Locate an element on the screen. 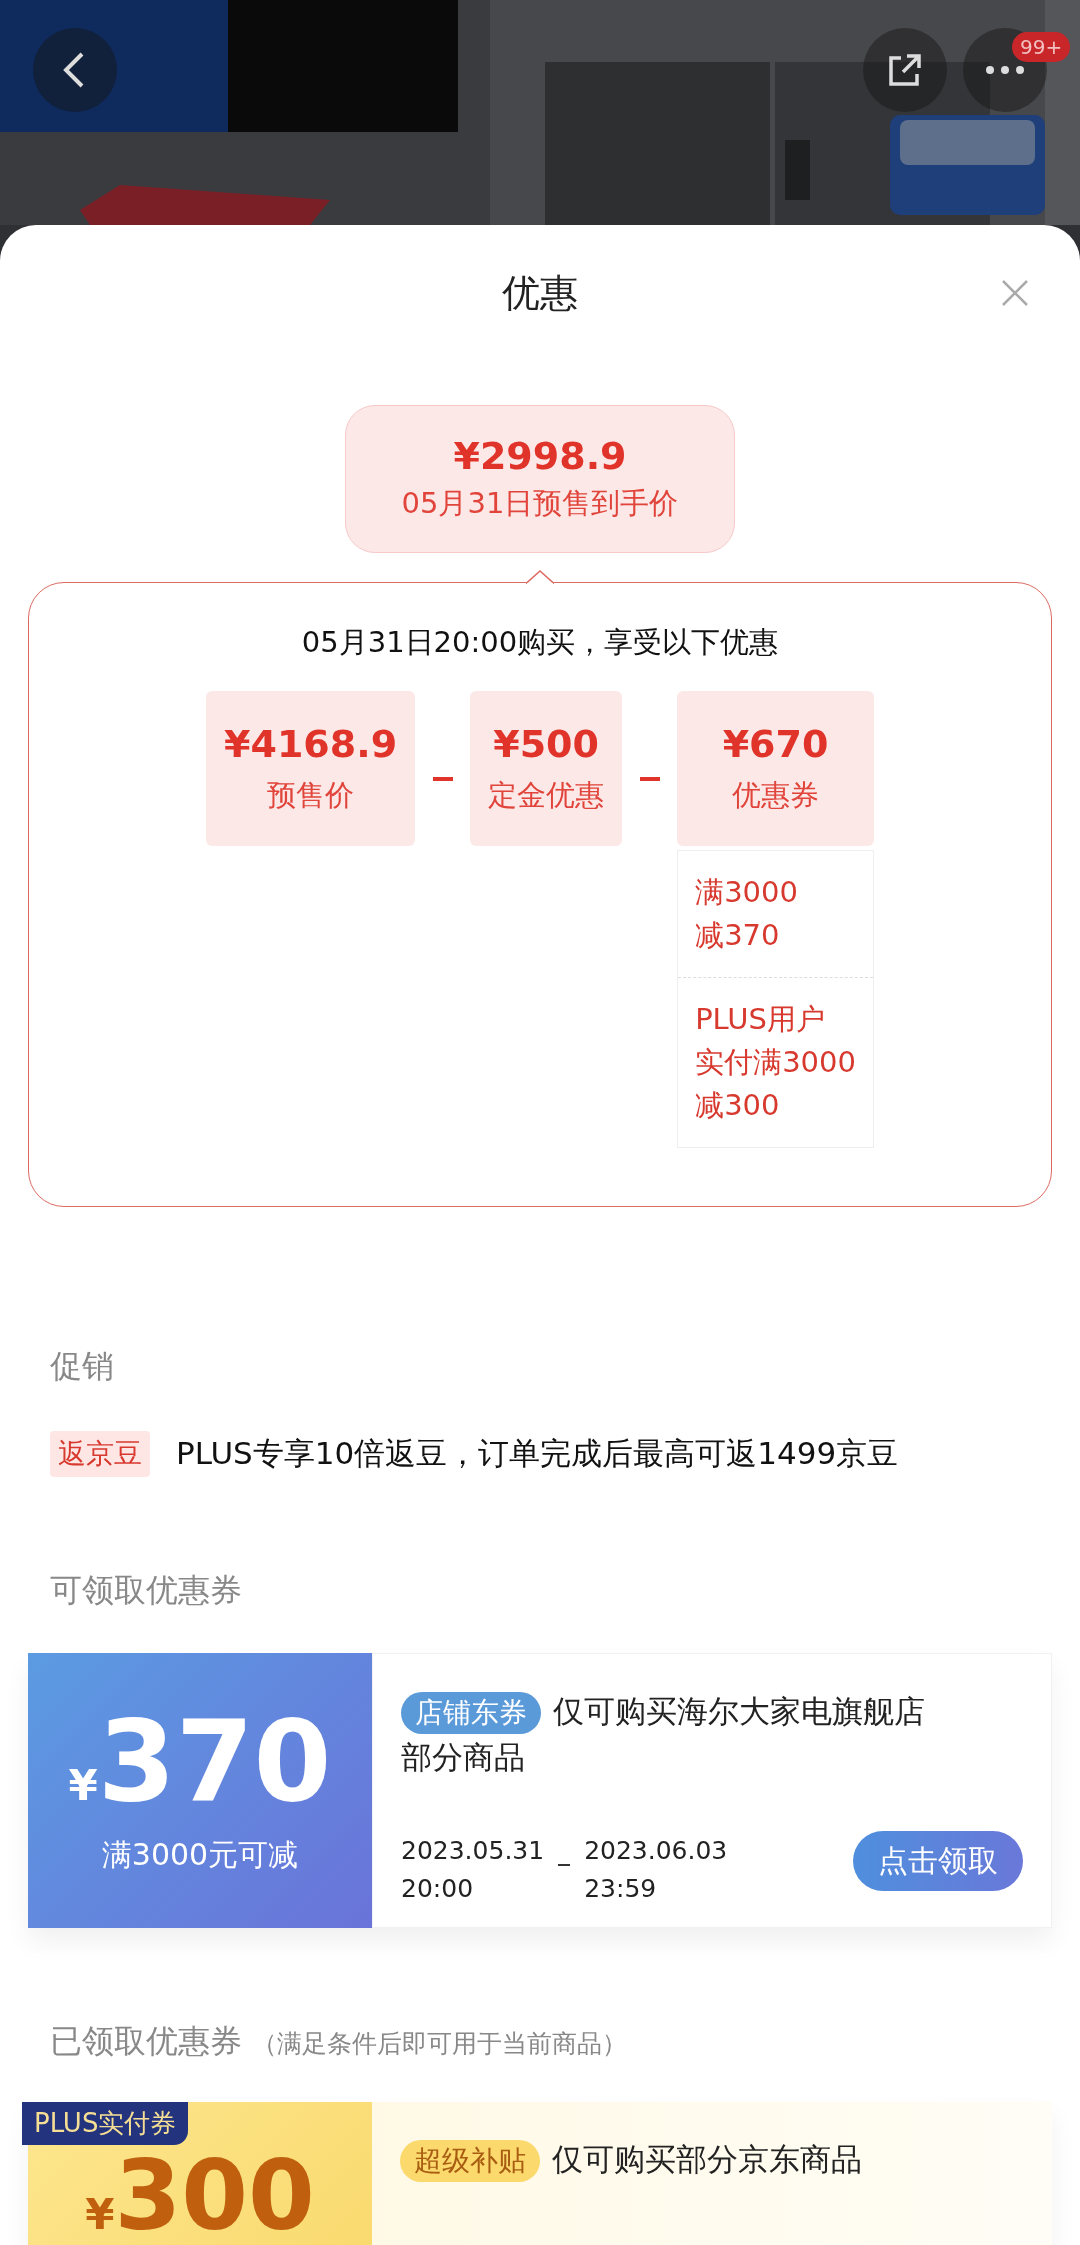 The width and height of the screenshot is (1080, 2245). promo-text: PLUS专享10倍返豆，订单完成后最高可返1499京豆 is located at coordinates (537, 1453).